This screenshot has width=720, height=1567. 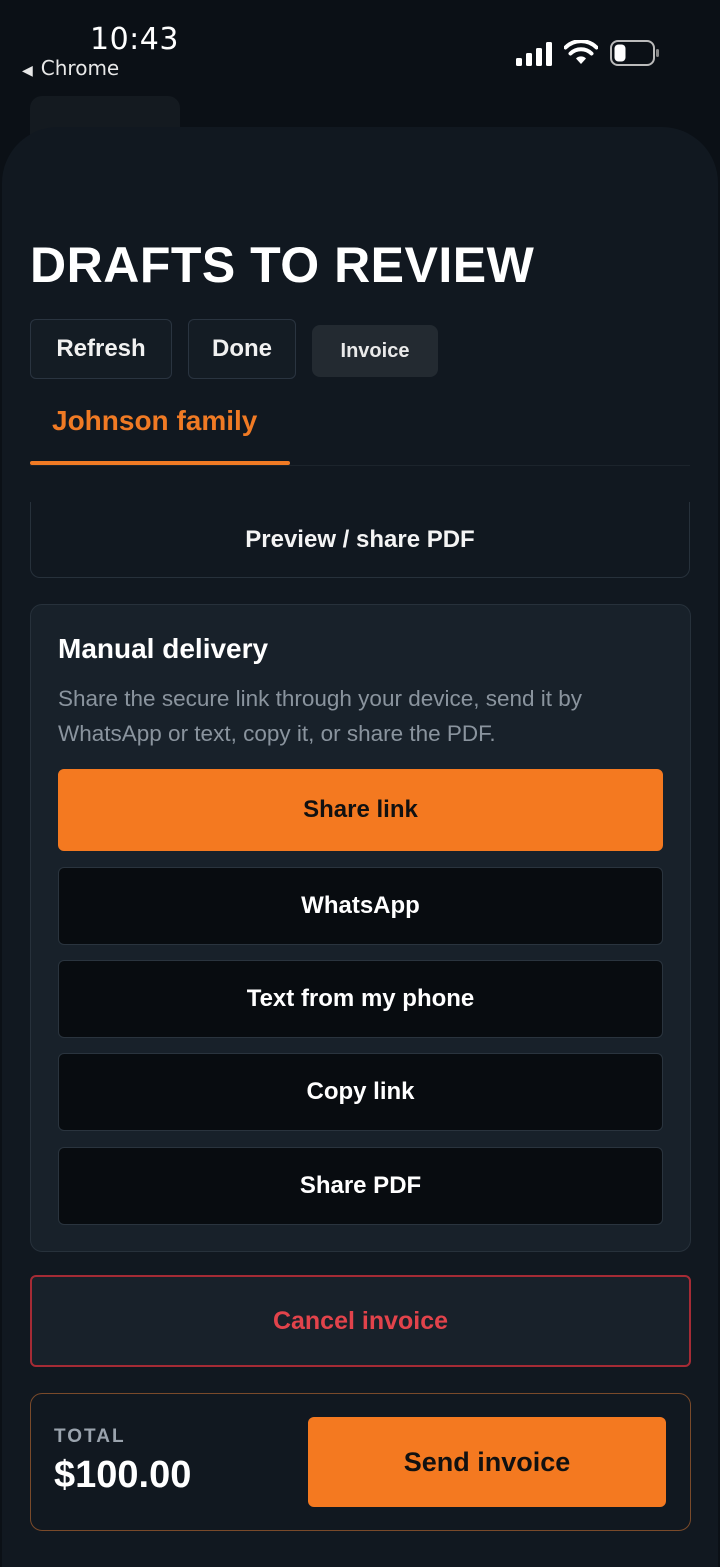 I want to click on back-app-label: Chrome, so click(x=80, y=68).